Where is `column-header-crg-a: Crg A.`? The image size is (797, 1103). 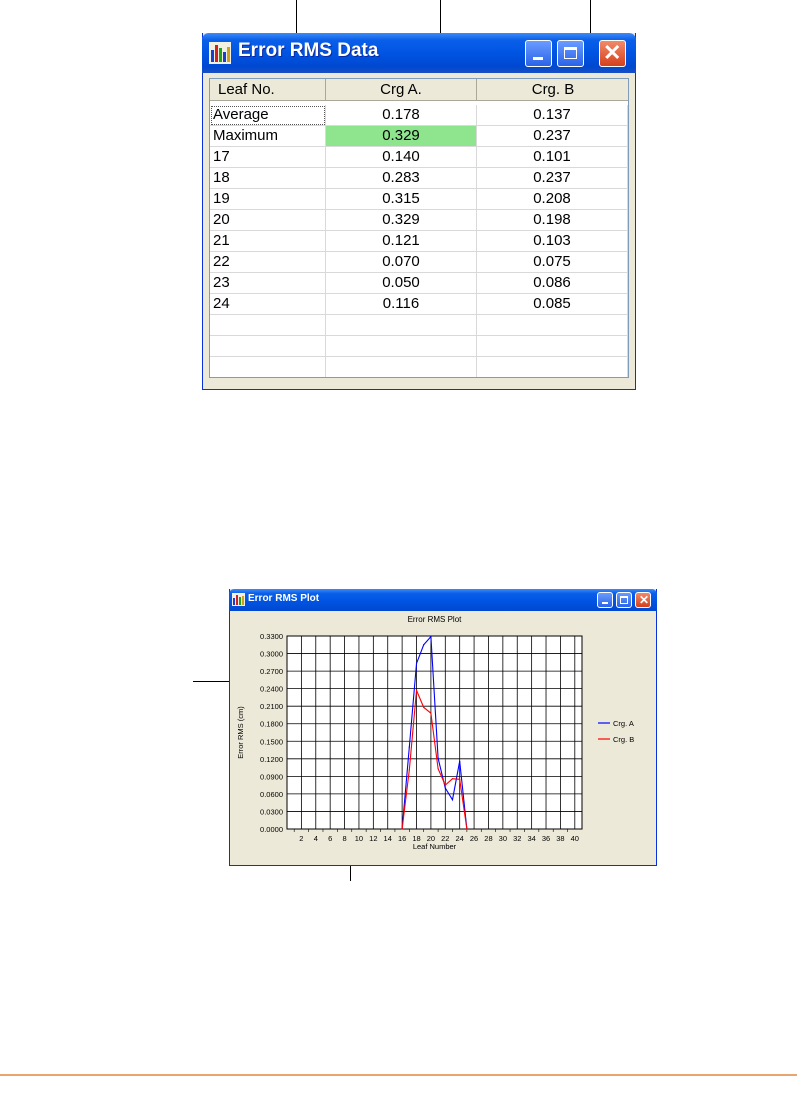
column-header-crg-a: Crg A. is located at coordinates (401, 90).